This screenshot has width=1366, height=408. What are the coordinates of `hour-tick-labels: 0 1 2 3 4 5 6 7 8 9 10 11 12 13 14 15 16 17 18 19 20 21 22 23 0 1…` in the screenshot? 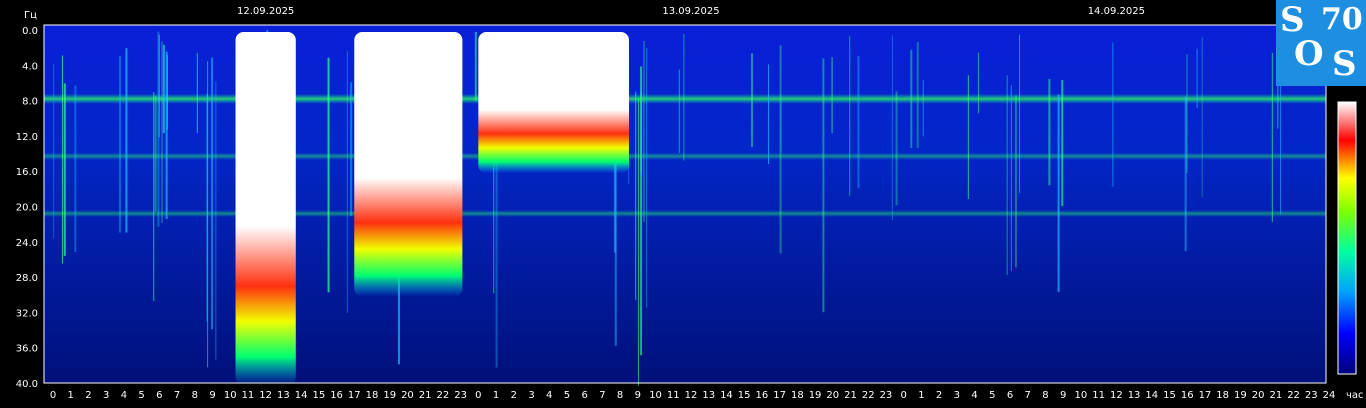 It's located at (693, 395).